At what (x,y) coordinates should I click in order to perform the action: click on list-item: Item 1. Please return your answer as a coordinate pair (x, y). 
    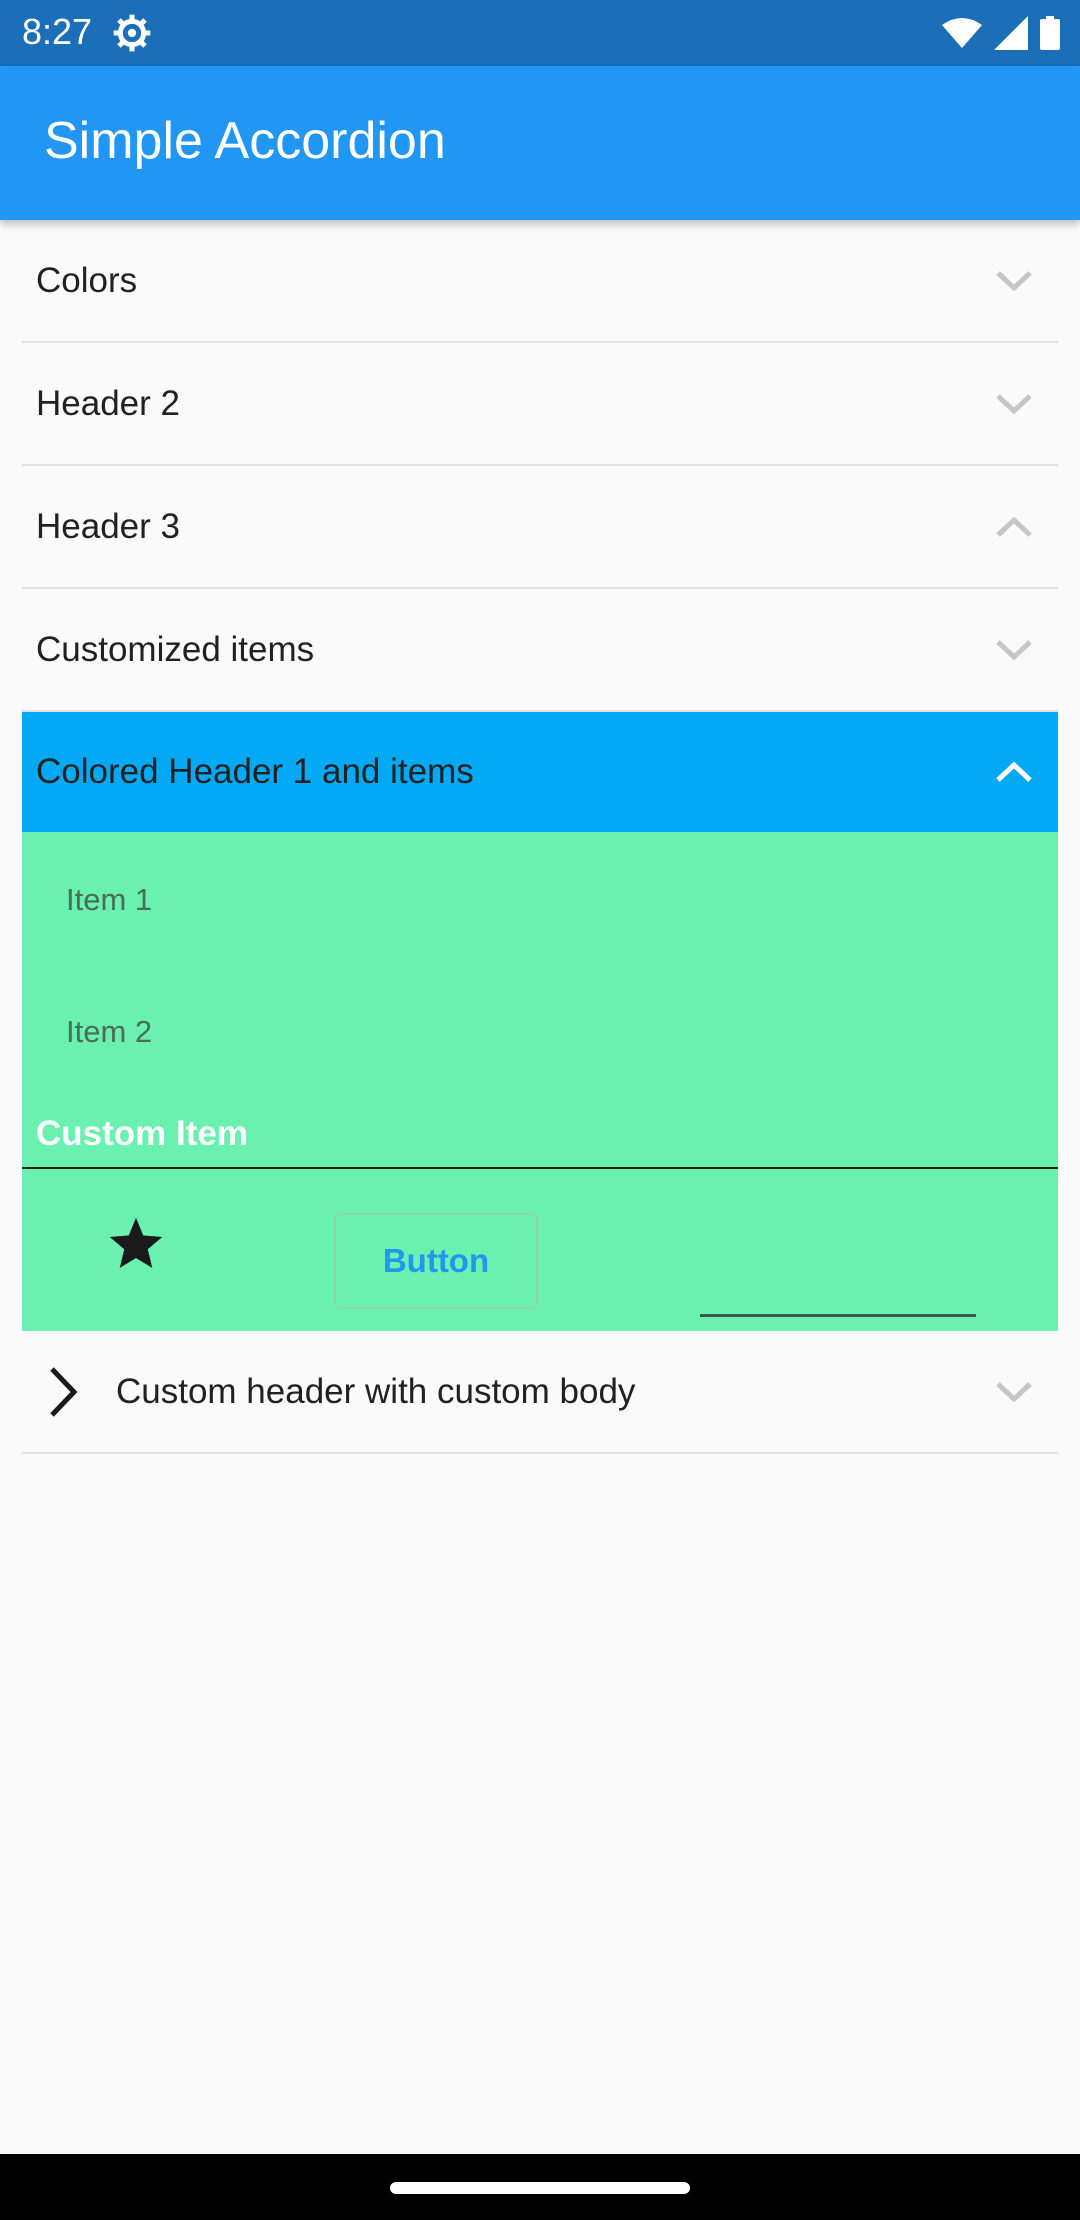
    Looking at the image, I should click on (109, 900).